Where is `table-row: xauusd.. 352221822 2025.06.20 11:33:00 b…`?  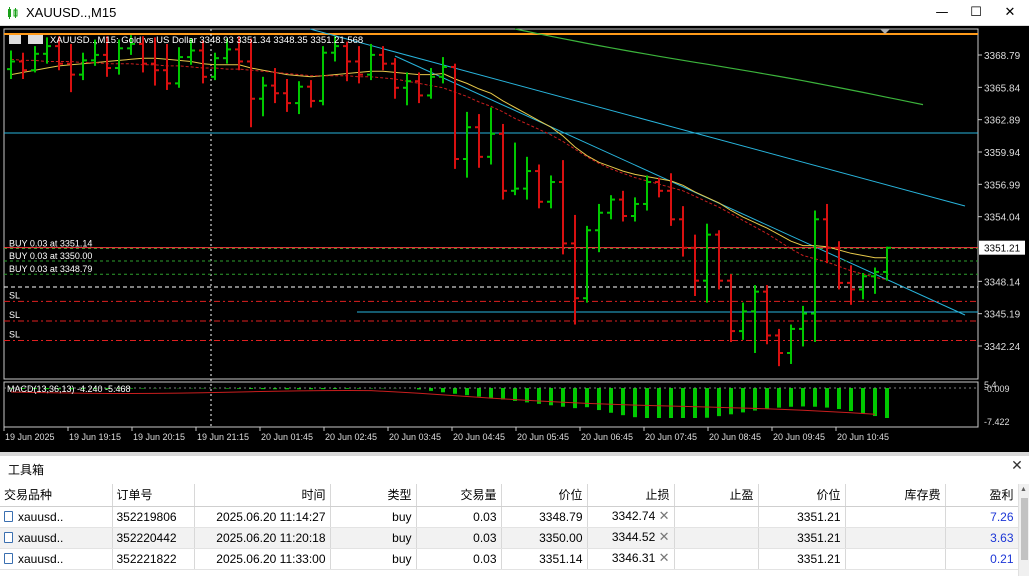
table-row: xauusd.. 352221822 2025.06.20 11:33:00 b… is located at coordinates (514, 559).